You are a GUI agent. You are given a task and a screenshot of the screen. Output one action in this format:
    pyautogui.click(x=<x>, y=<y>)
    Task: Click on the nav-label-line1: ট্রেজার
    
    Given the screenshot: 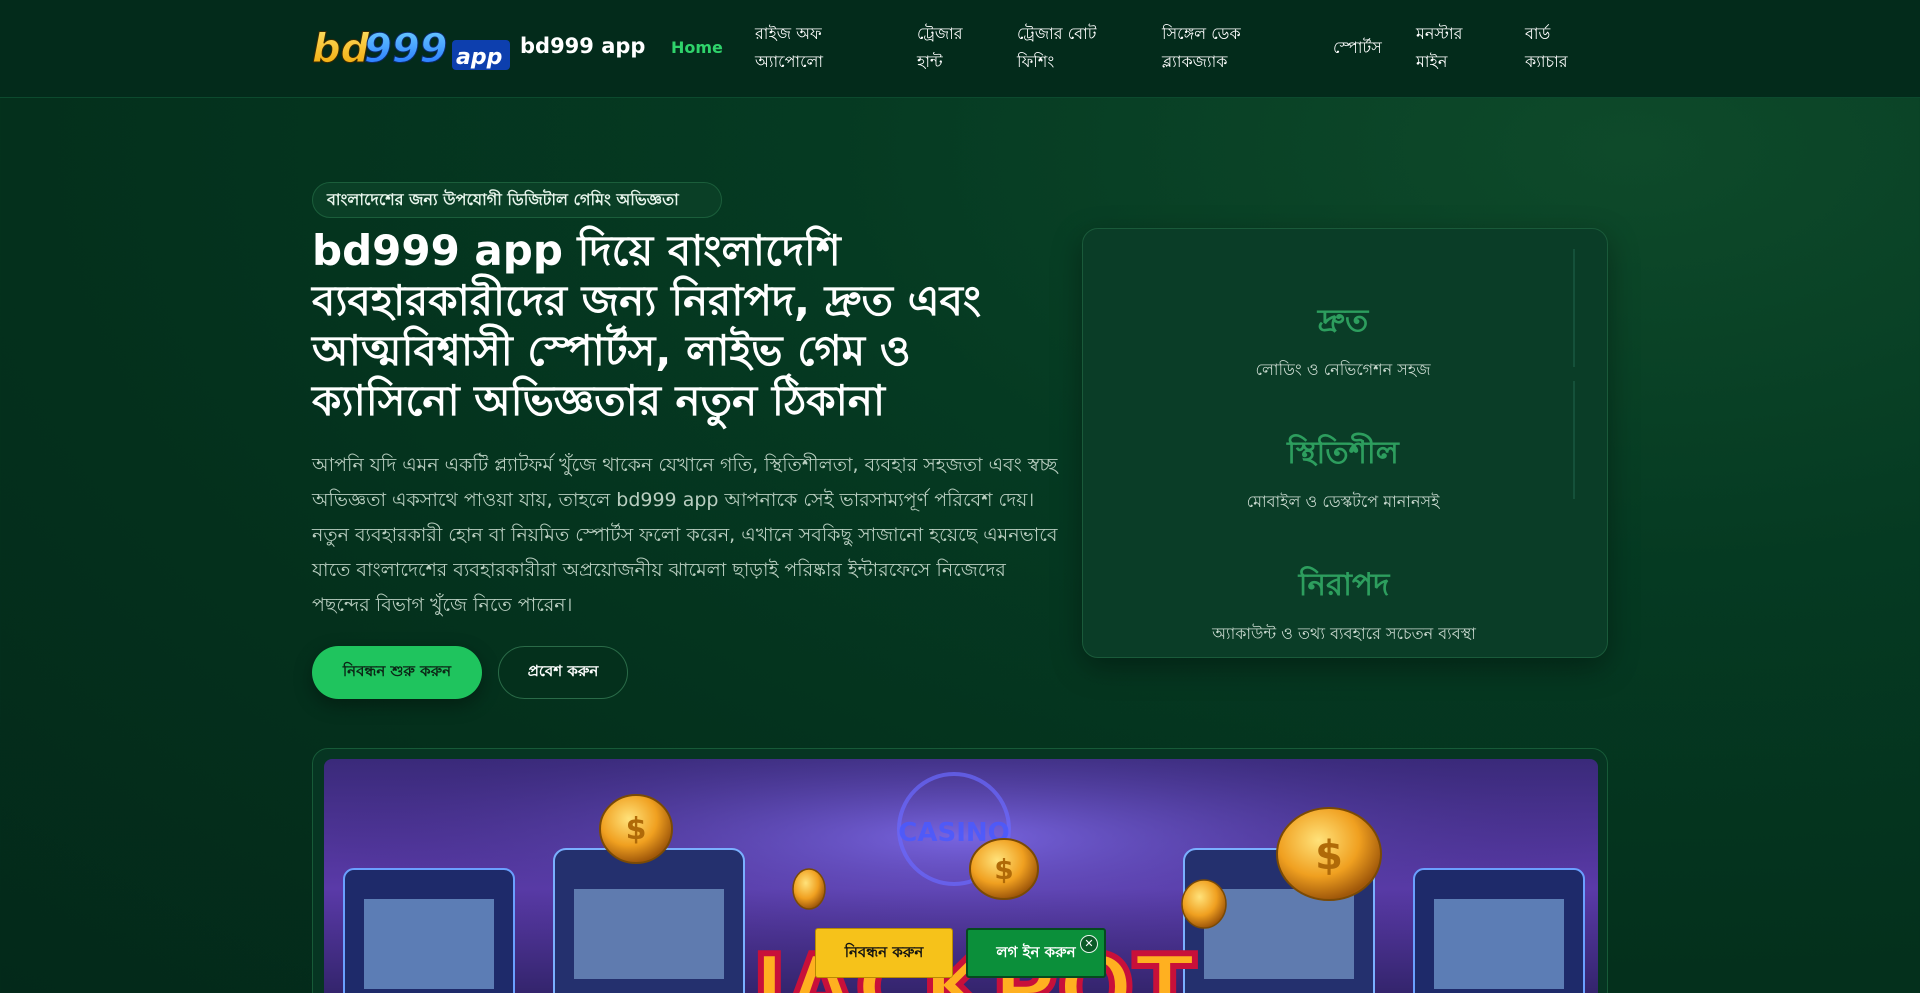 What is the action you would take?
    pyautogui.click(x=940, y=33)
    